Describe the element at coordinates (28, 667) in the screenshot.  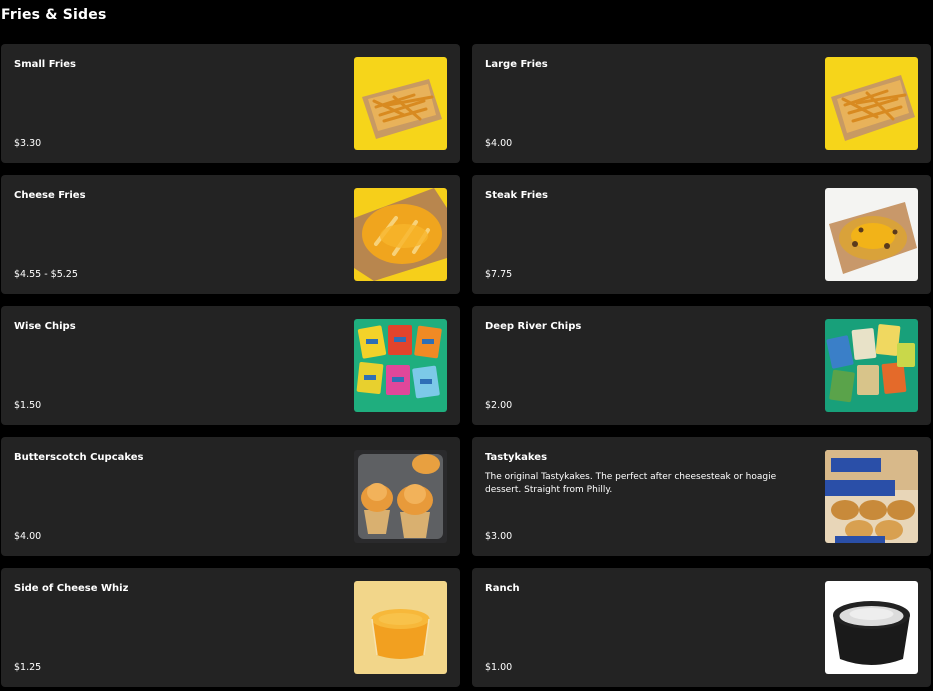
I see `item-price: $1.25` at that location.